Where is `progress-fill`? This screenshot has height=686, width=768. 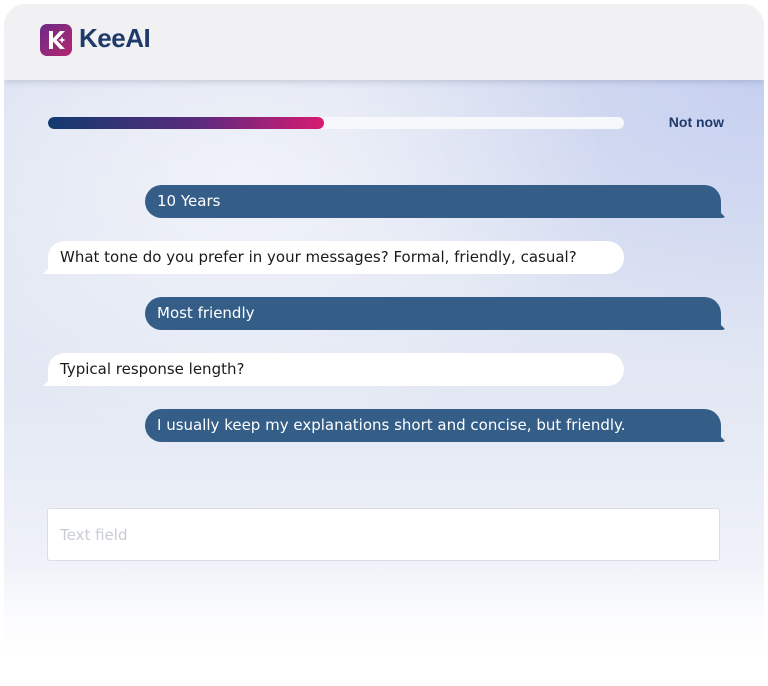 progress-fill is located at coordinates (186, 123).